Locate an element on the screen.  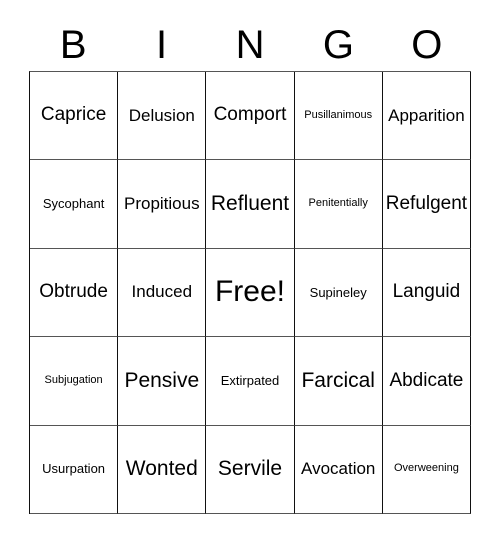
bingo-cell-label: Comport is located at coordinates (250, 115).